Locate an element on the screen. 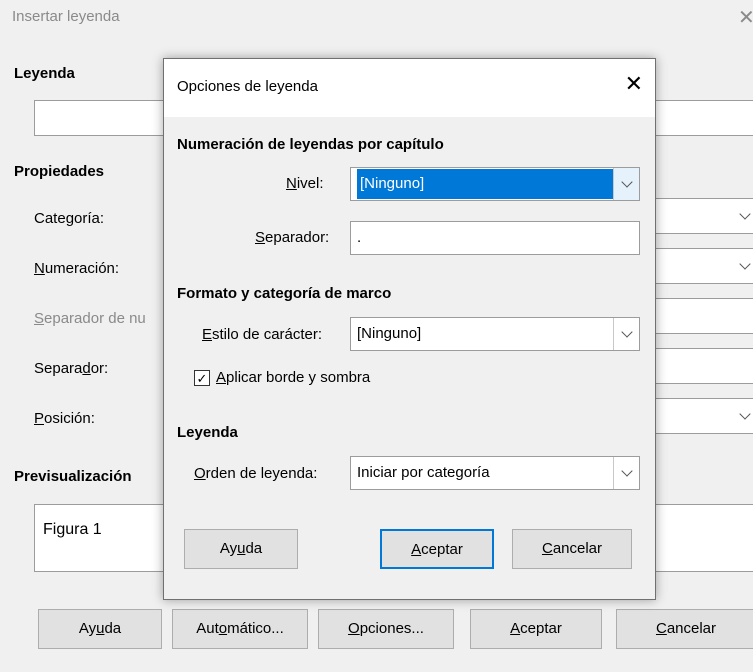 Image resolution: width=753 pixels, height=672 pixels. preview-heading: Previsualización is located at coordinates (73, 476).